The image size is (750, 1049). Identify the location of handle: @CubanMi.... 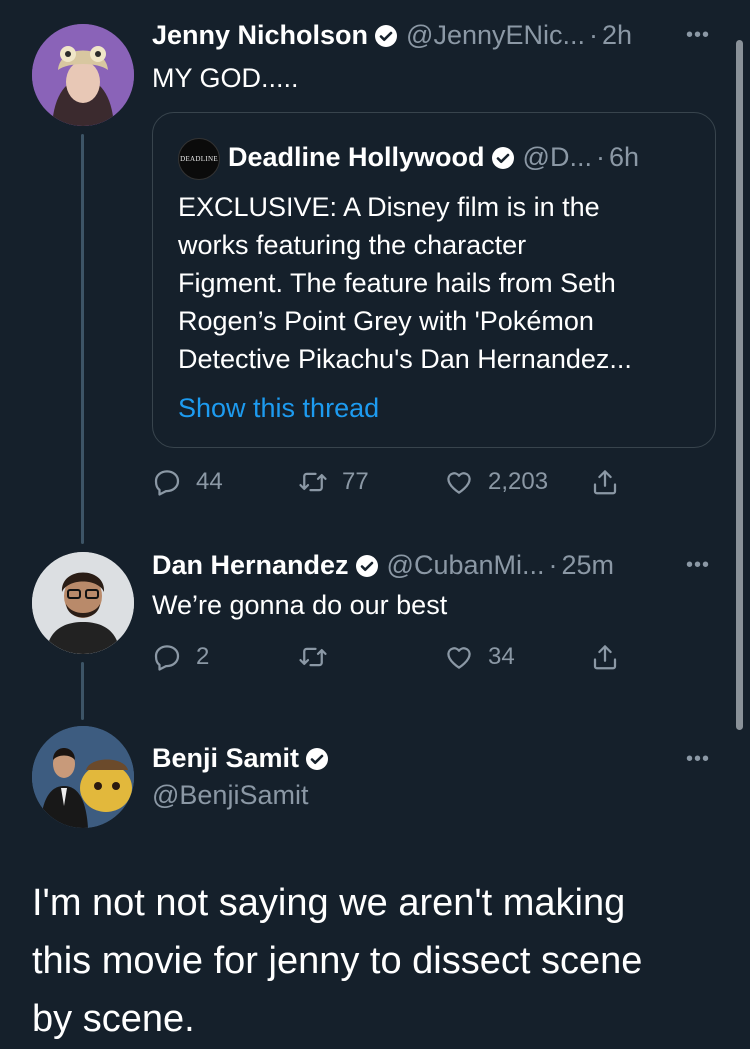
(466, 565).